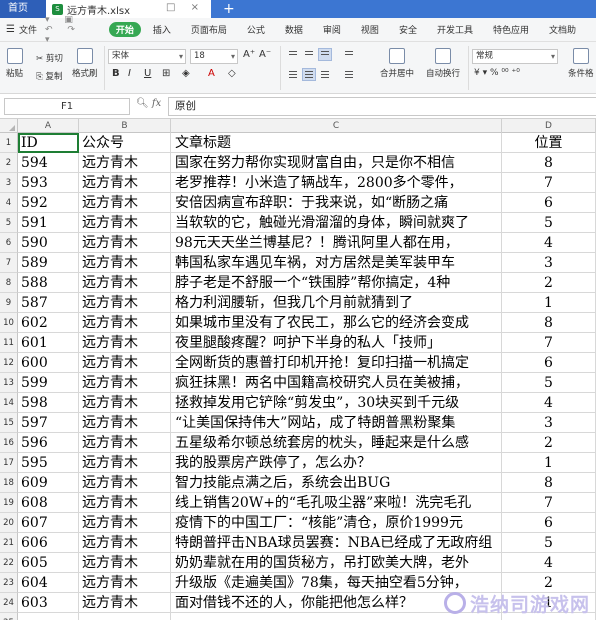 The height and width of the screenshot is (620, 596). Describe the element at coordinates (67, 106) in the screenshot. I see `name-box: F1` at that location.